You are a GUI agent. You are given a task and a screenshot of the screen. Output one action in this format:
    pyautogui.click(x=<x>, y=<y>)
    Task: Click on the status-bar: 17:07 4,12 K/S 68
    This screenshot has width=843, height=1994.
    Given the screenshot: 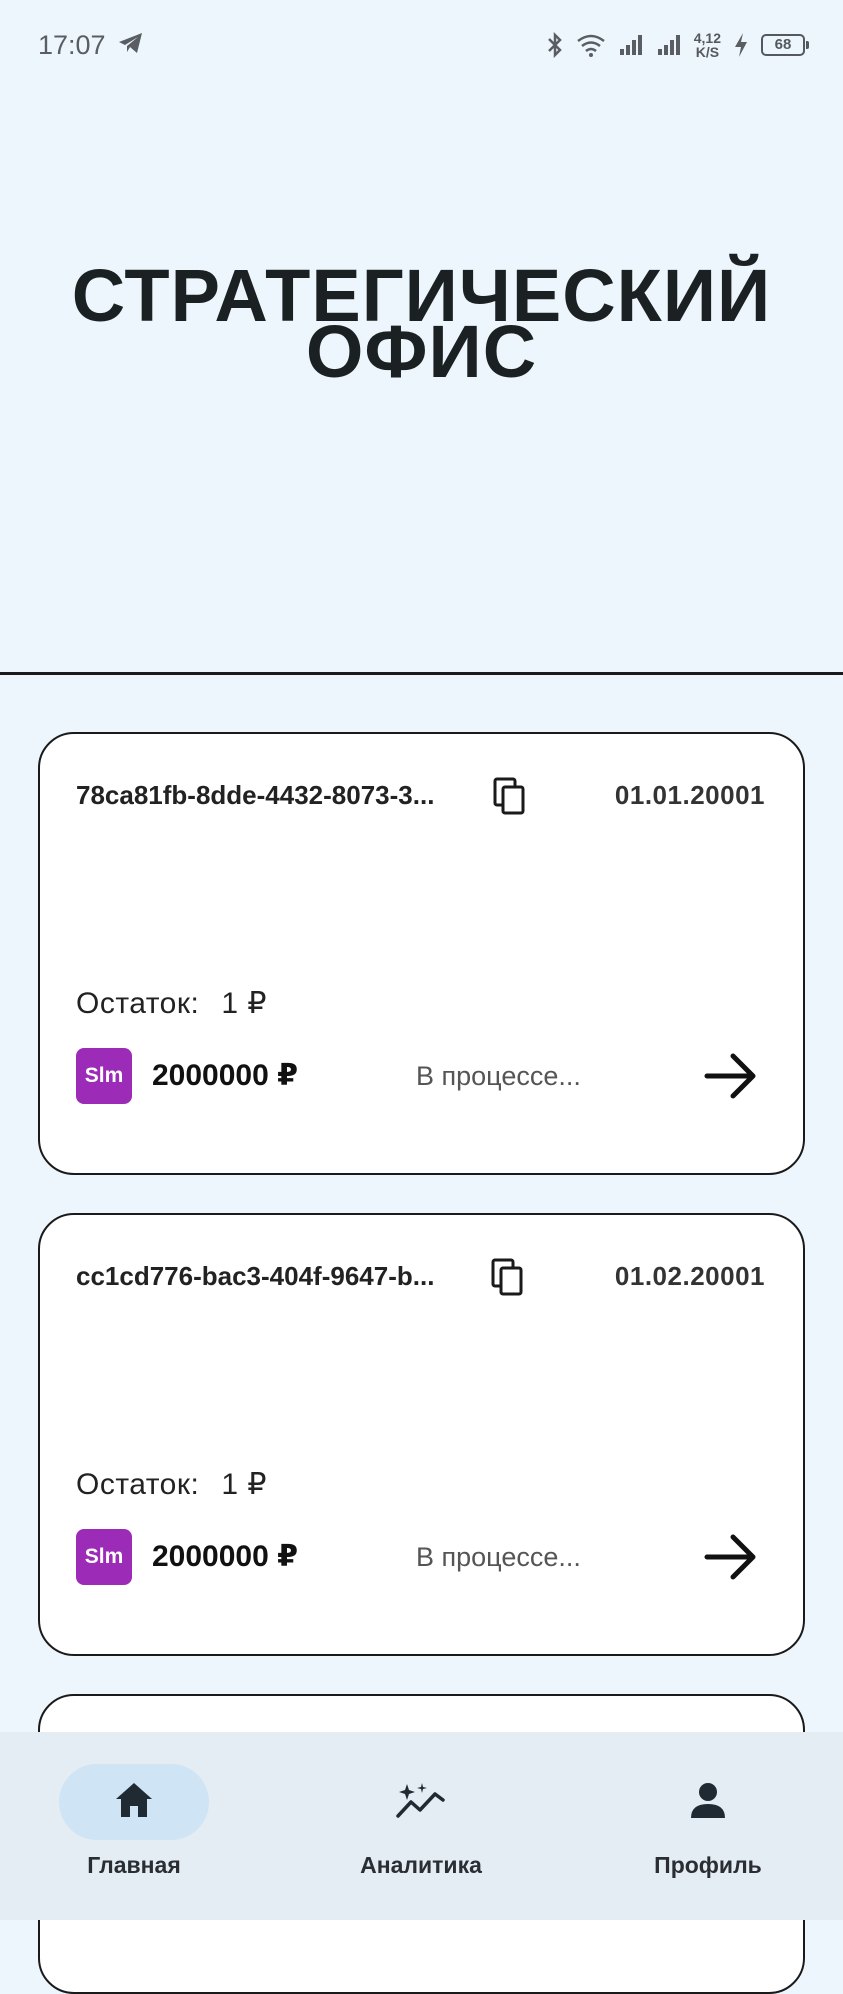 What is the action you would take?
    pyautogui.click(x=421, y=45)
    